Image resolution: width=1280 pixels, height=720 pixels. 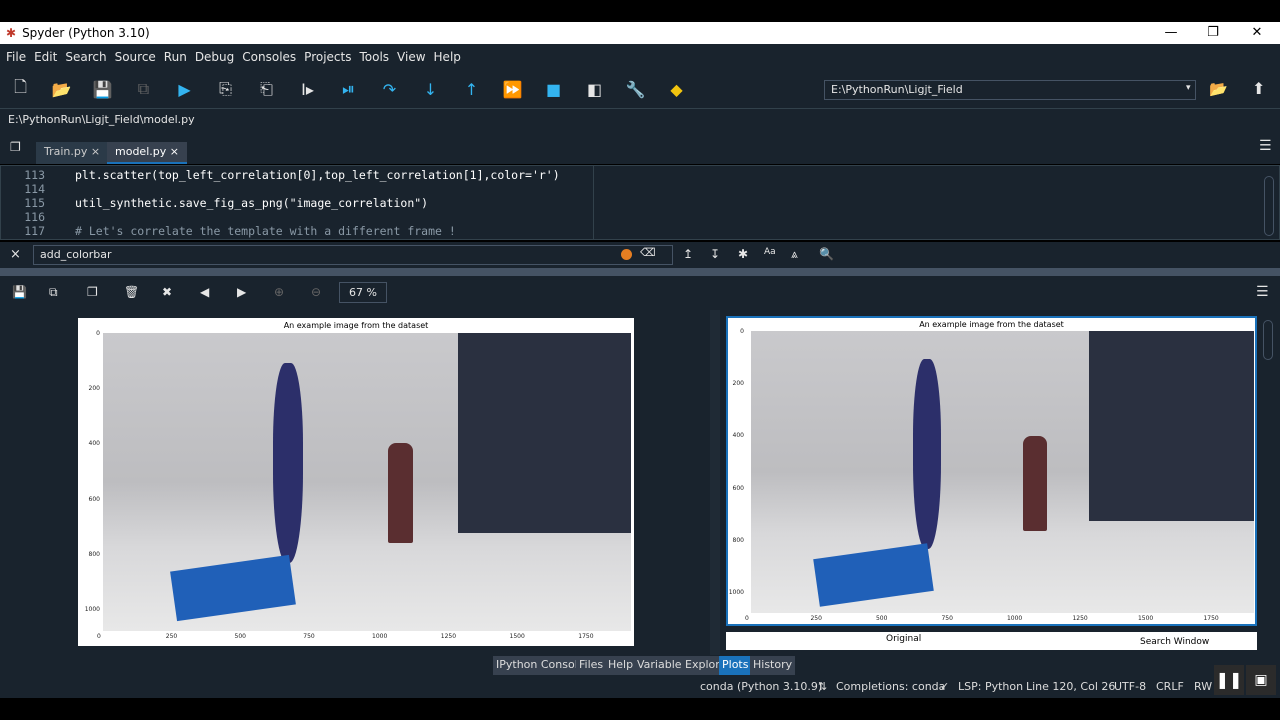 I want to click on maximize-pane-icon: ◧, so click(x=594, y=89).